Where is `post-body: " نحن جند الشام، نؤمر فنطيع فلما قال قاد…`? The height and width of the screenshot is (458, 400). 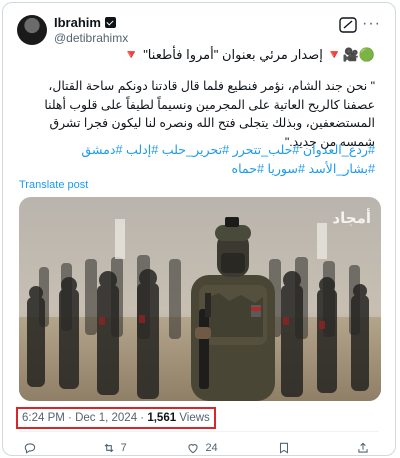
post-body: " نحن جند الشام، نؤمر فنطيع فلما قال قاد… is located at coordinates (209, 114).